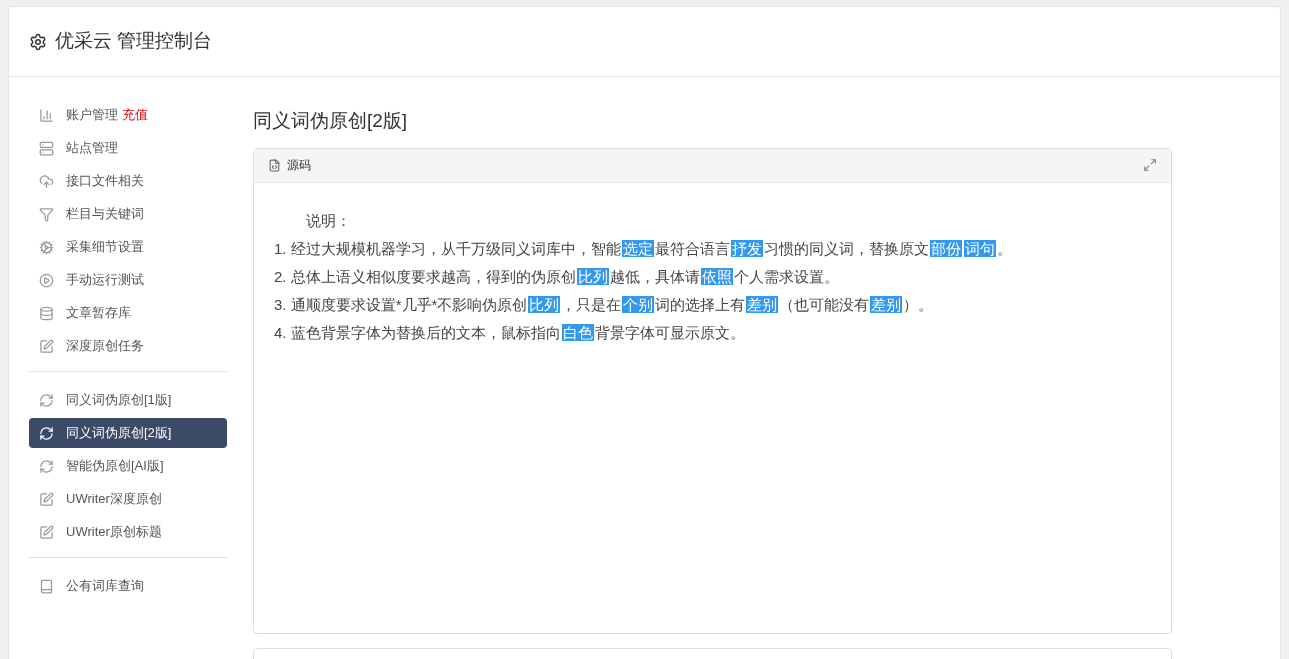 This screenshot has width=1289, height=659. Describe the element at coordinates (119, 400) in the screenshot. I see `sidebar-label: 同义词伪原创[1版]` at that location.